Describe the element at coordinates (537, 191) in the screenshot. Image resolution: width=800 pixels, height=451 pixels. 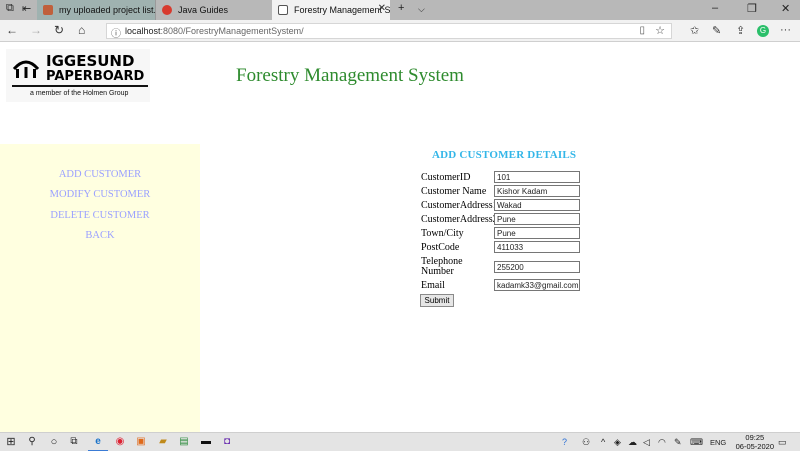
I see `customer-name-input` at that location.